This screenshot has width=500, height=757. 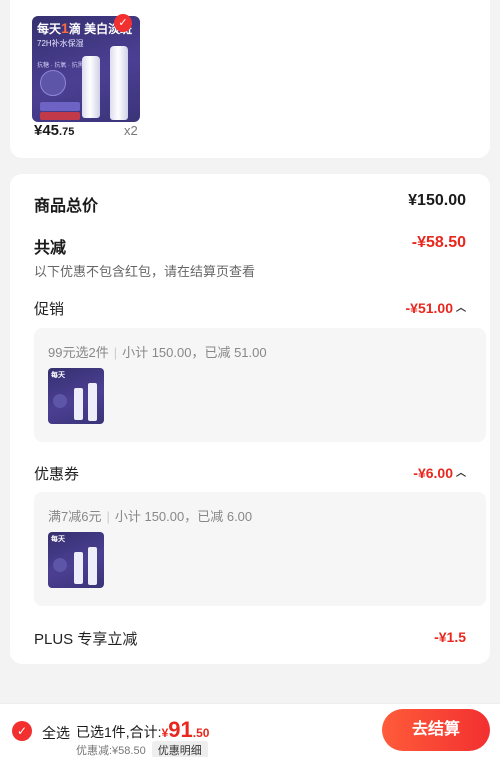 I want to click on product-price: ¥45.75, so click(x=54, y=130).